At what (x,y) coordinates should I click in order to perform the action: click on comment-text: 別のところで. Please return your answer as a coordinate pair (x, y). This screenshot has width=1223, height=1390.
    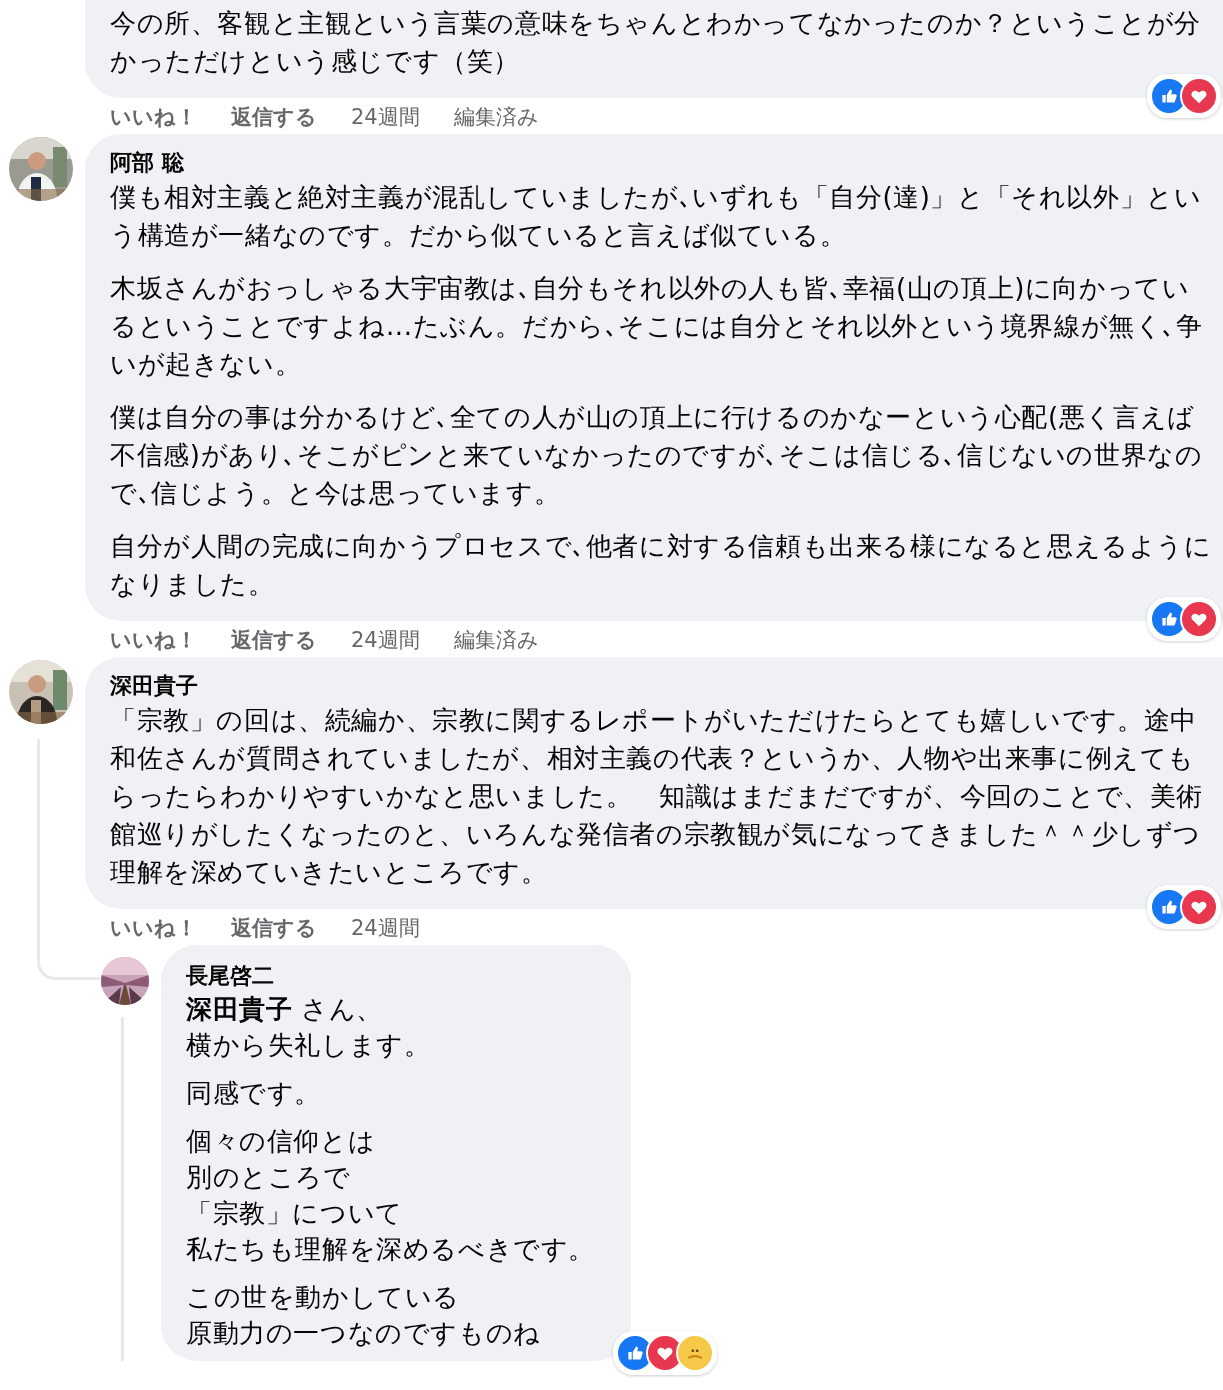
    Looking at the image, I should click on (269, 1177).